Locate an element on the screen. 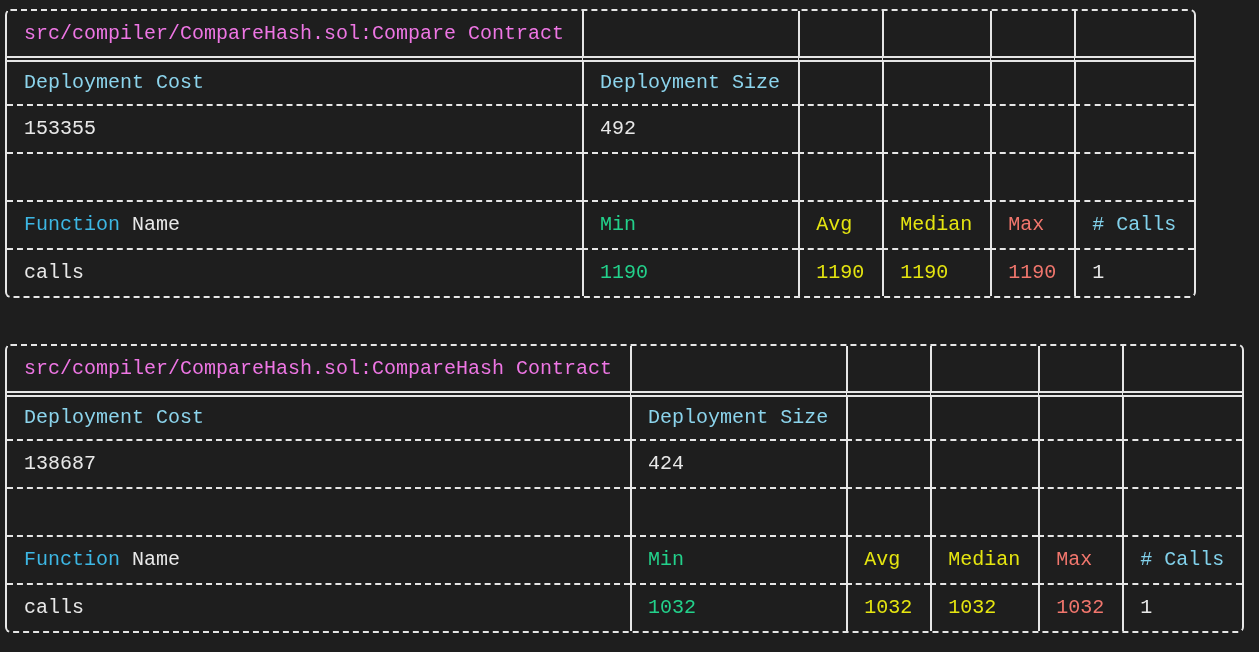  avg-gas-value: 1190 is located at coordinates (840, 273).